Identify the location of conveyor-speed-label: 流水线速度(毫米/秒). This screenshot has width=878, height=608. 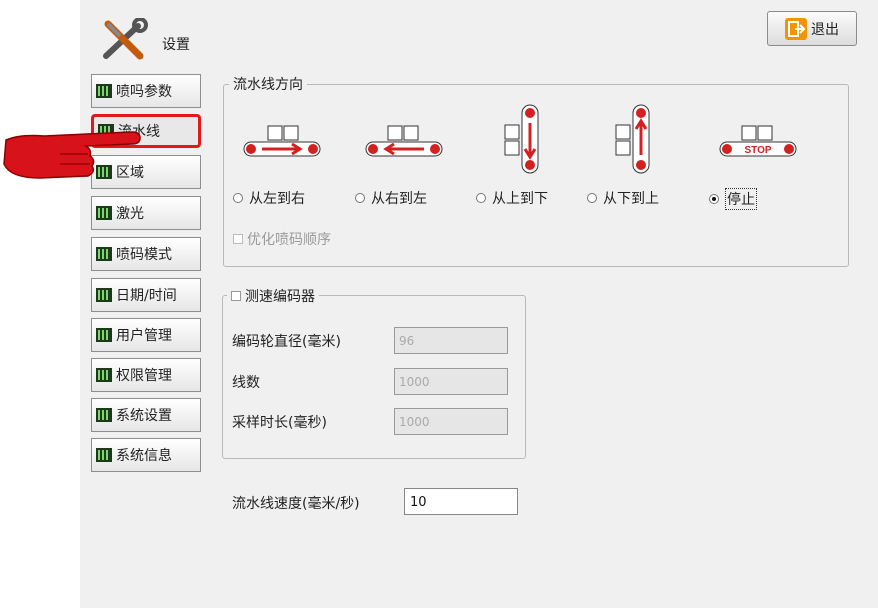
(296, 504).